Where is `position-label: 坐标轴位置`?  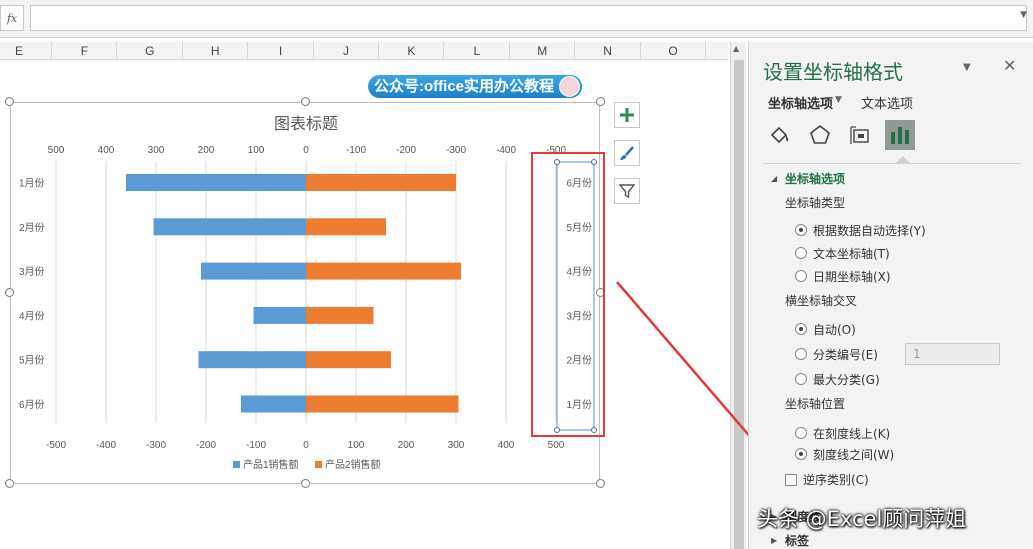
position-label: 坐标轴位置 is located at coordinates (815, 404).